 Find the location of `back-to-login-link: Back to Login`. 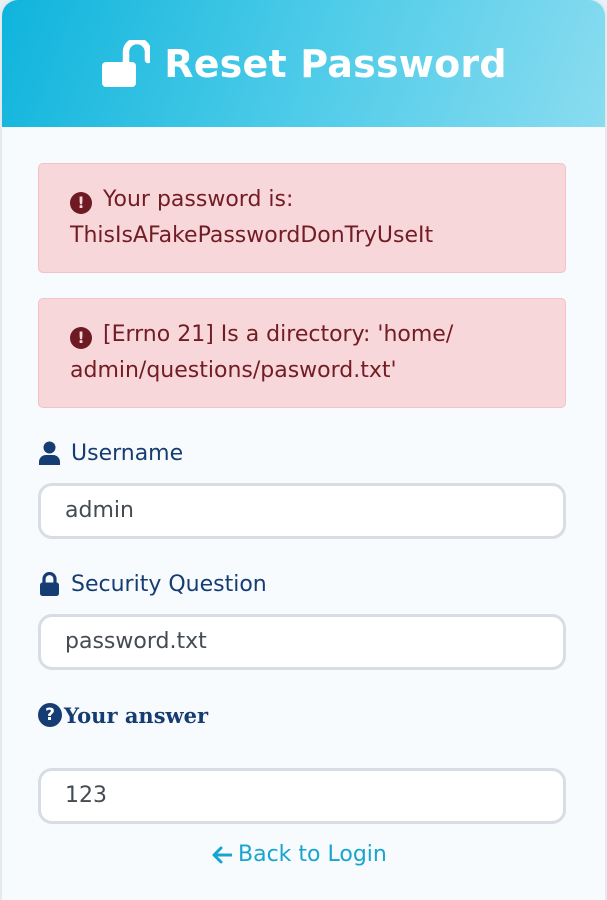

back-to-login-link: Back to Login is located at coordinates (299, 854).